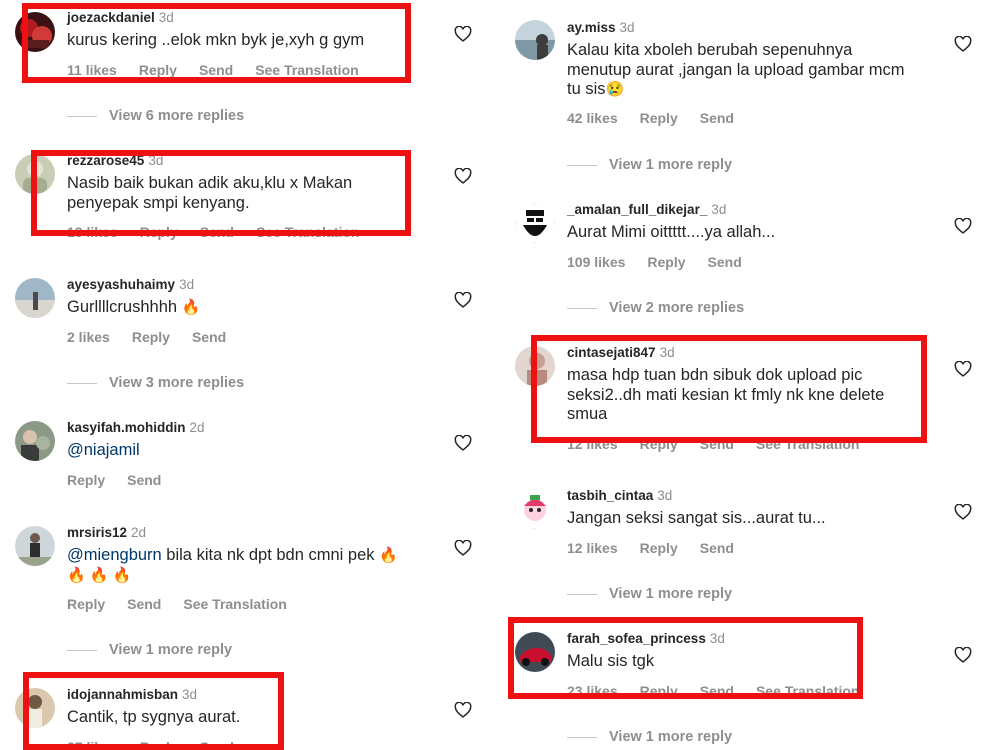 This screenshot has height=750, width=1000. I want to click on view-more-replies-link: View 2 more replies, so click(655, 308).